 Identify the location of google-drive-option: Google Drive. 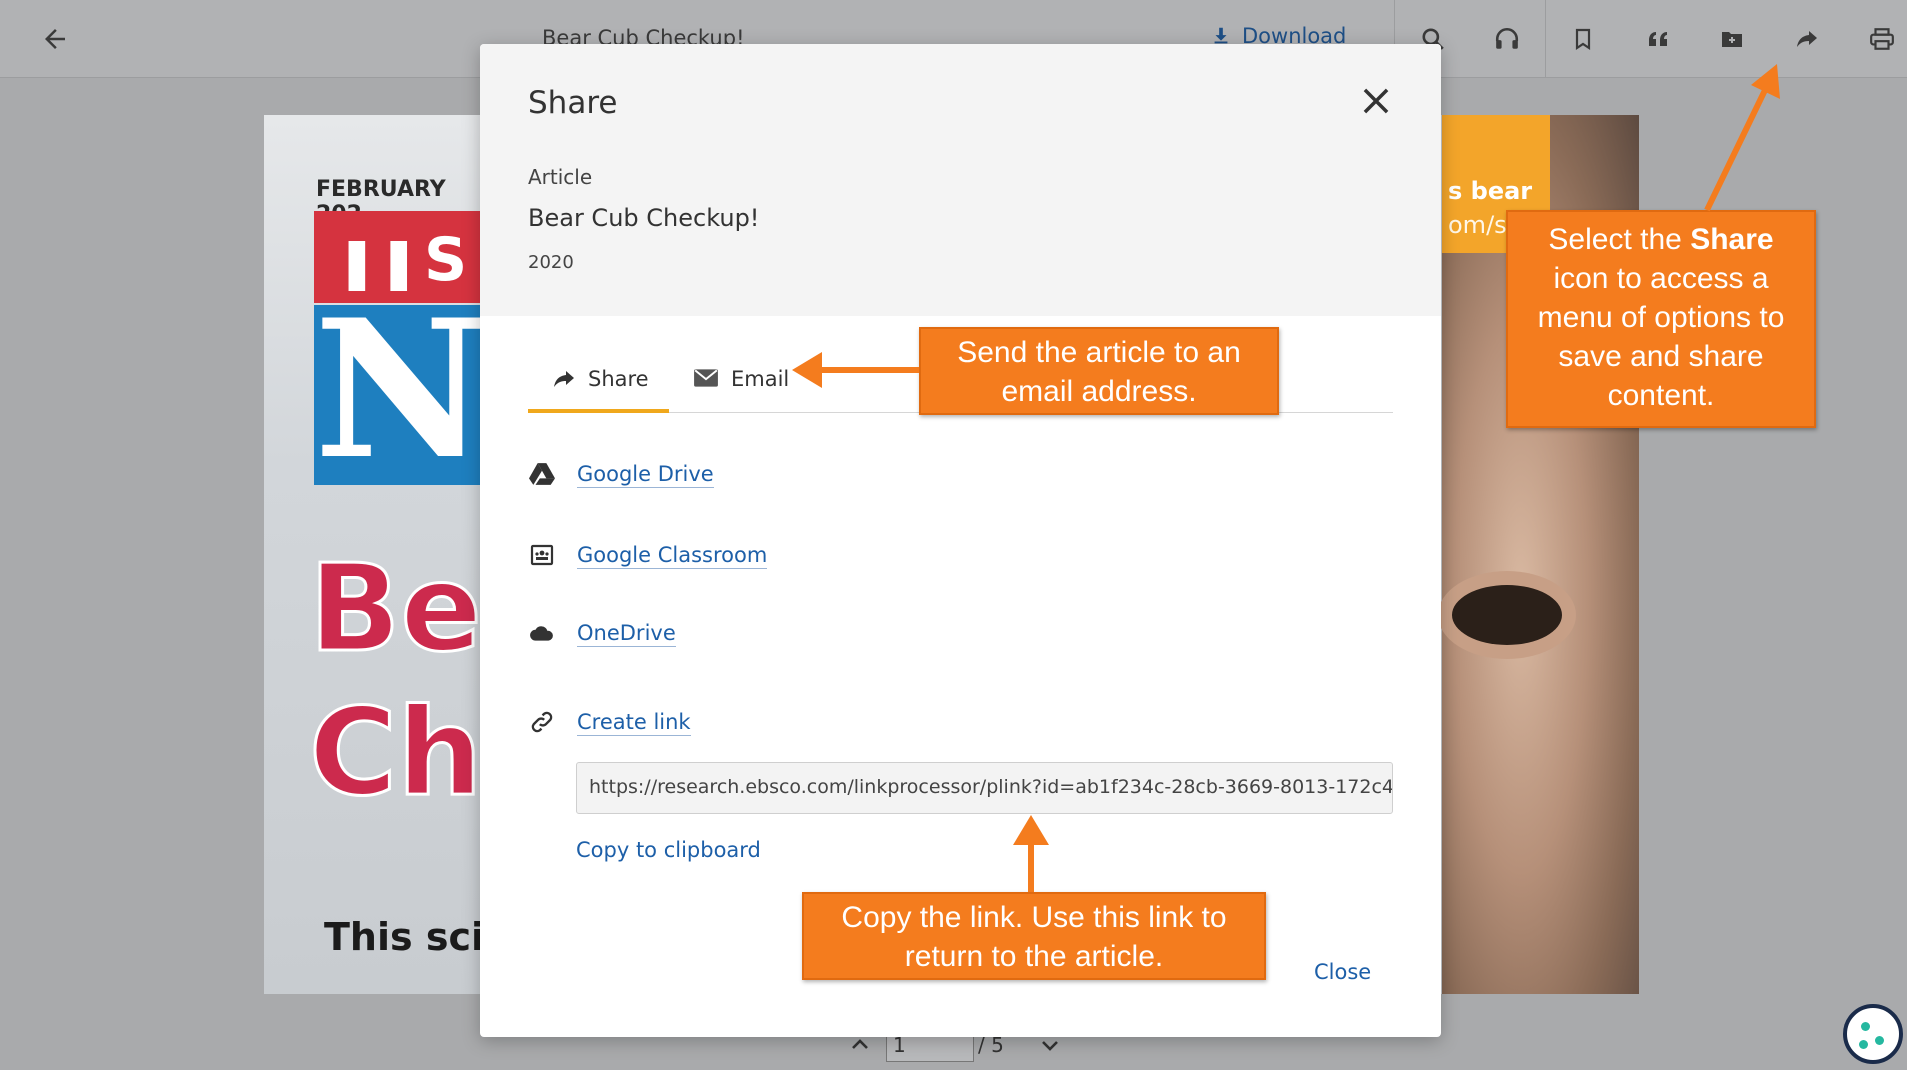
(621, 474).